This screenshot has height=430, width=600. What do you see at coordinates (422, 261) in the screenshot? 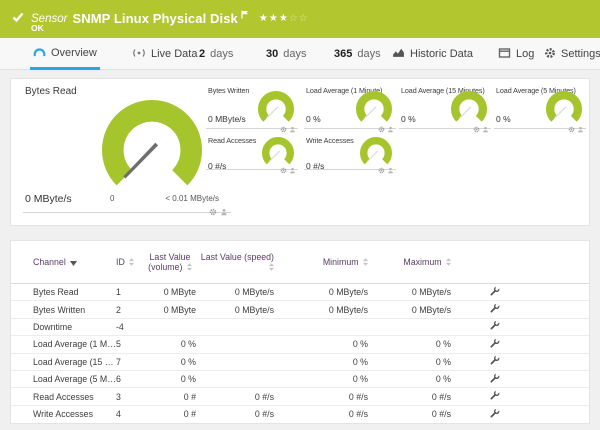
I see `column-label: Maximum` at bounding box center [422, 261].